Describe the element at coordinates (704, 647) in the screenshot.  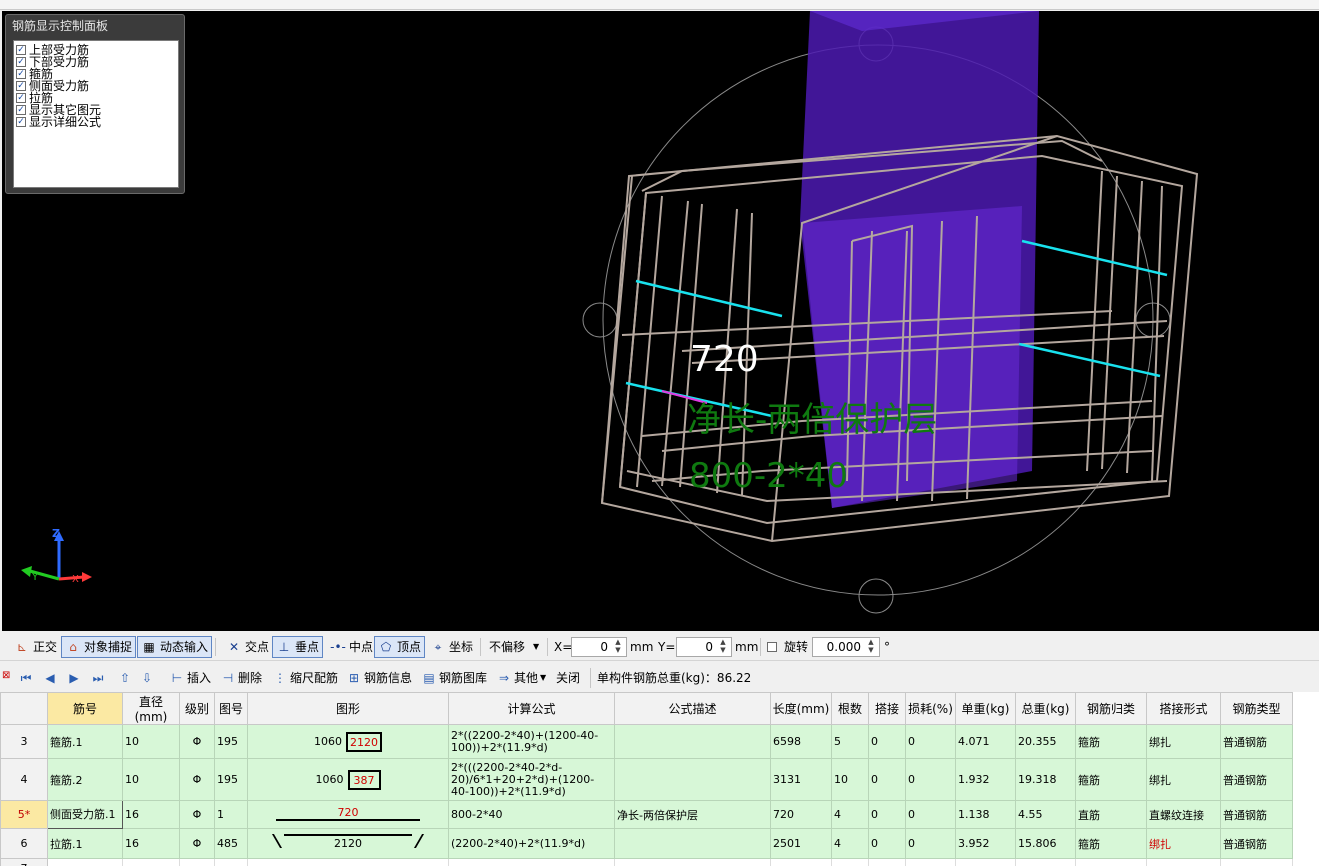
I see `y-coordinate-input: 0 ▲ ▼` at that location.